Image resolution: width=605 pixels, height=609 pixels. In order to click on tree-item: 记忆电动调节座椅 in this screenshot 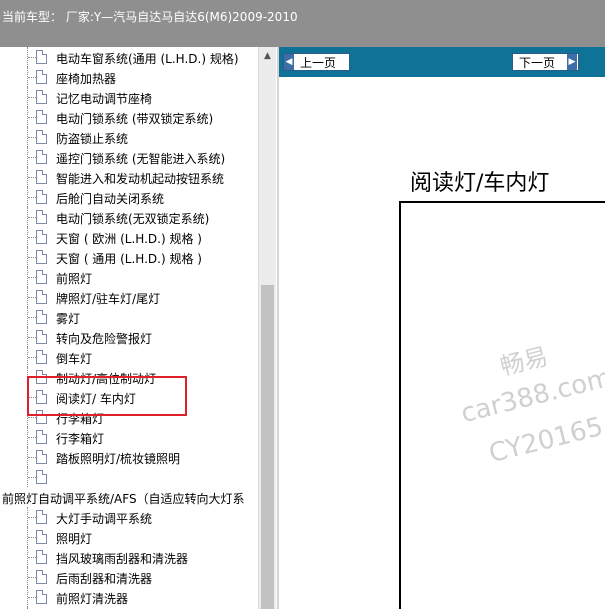, I will do `click(129, 97)`.